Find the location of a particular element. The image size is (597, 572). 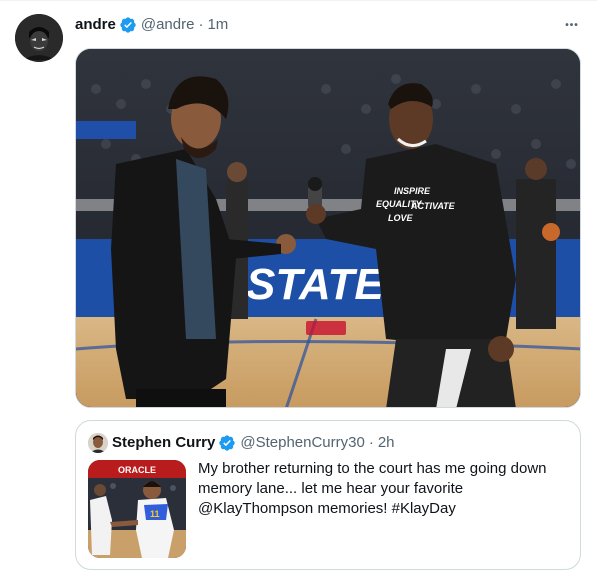

author-handle: @andre is located at coordinates (168, 25).